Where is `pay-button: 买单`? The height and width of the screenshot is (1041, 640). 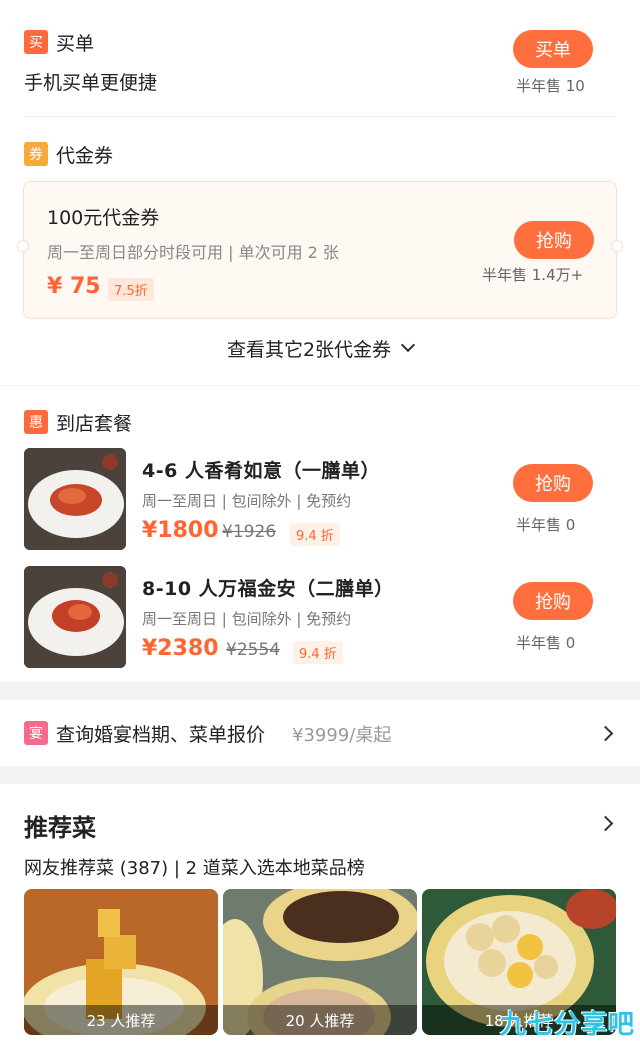
pay-button: 买单 is located at coordinates (553, 49).